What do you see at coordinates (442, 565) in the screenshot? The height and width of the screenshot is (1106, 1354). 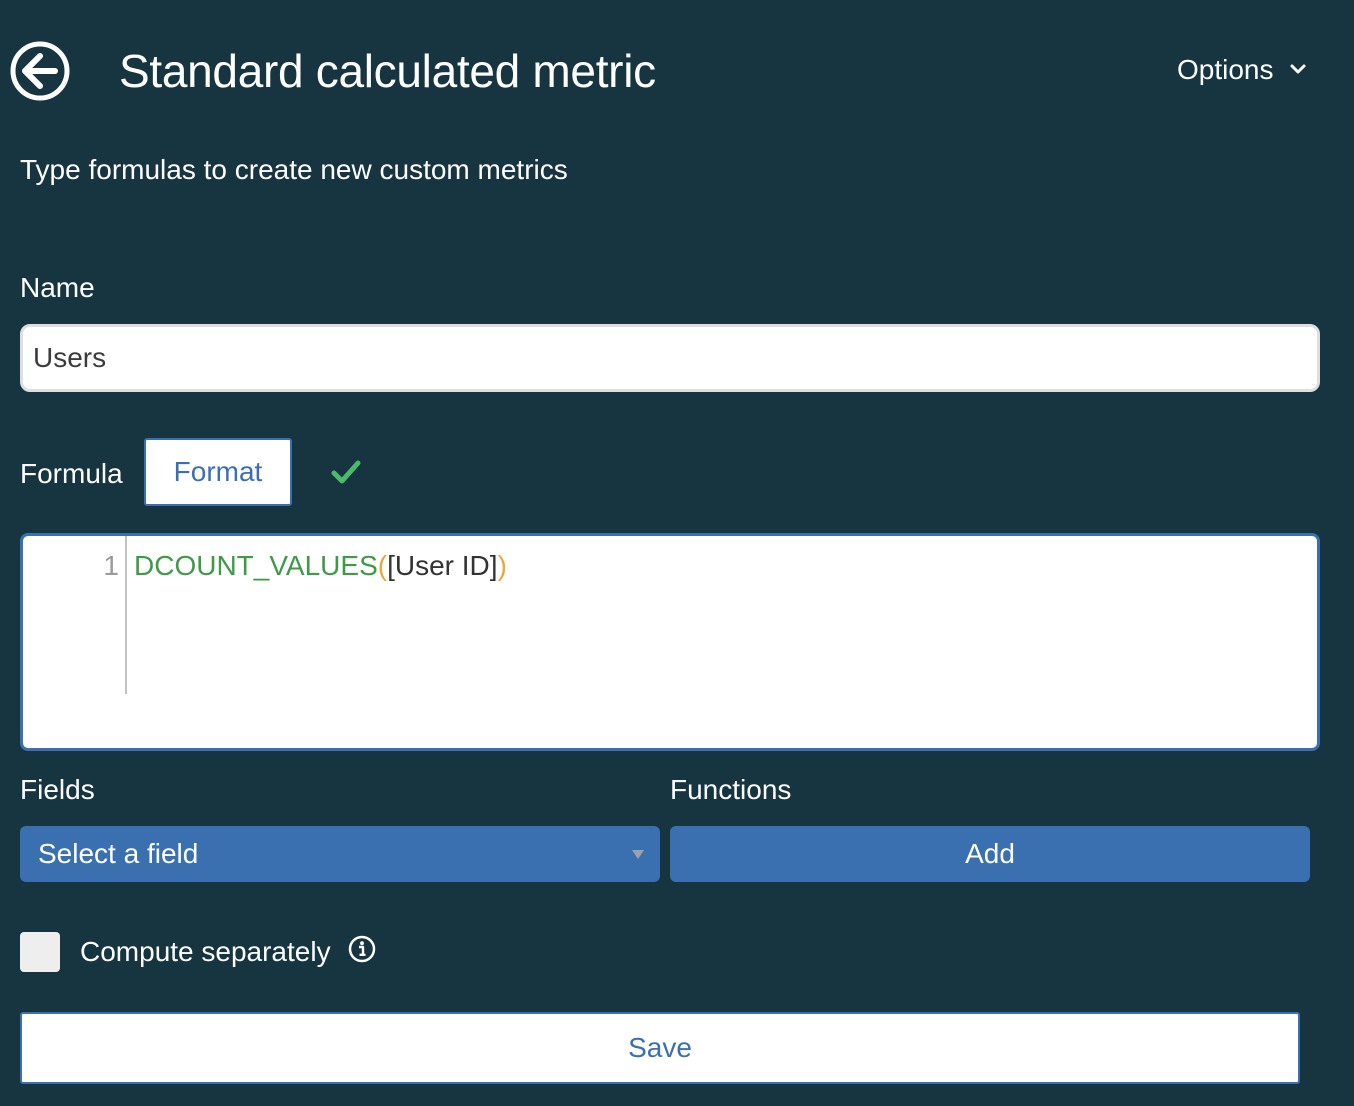 I see `code-field-token: [User ID]` at bounding box center [442, 565].